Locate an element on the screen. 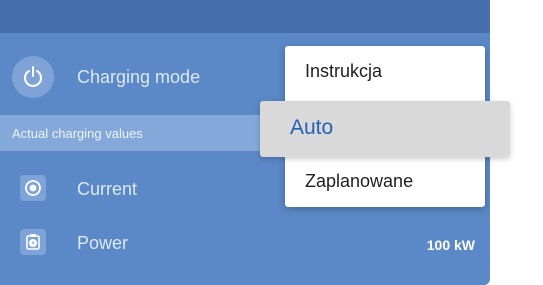  selected-option-label: Auto is located at coordinates (312, 127).